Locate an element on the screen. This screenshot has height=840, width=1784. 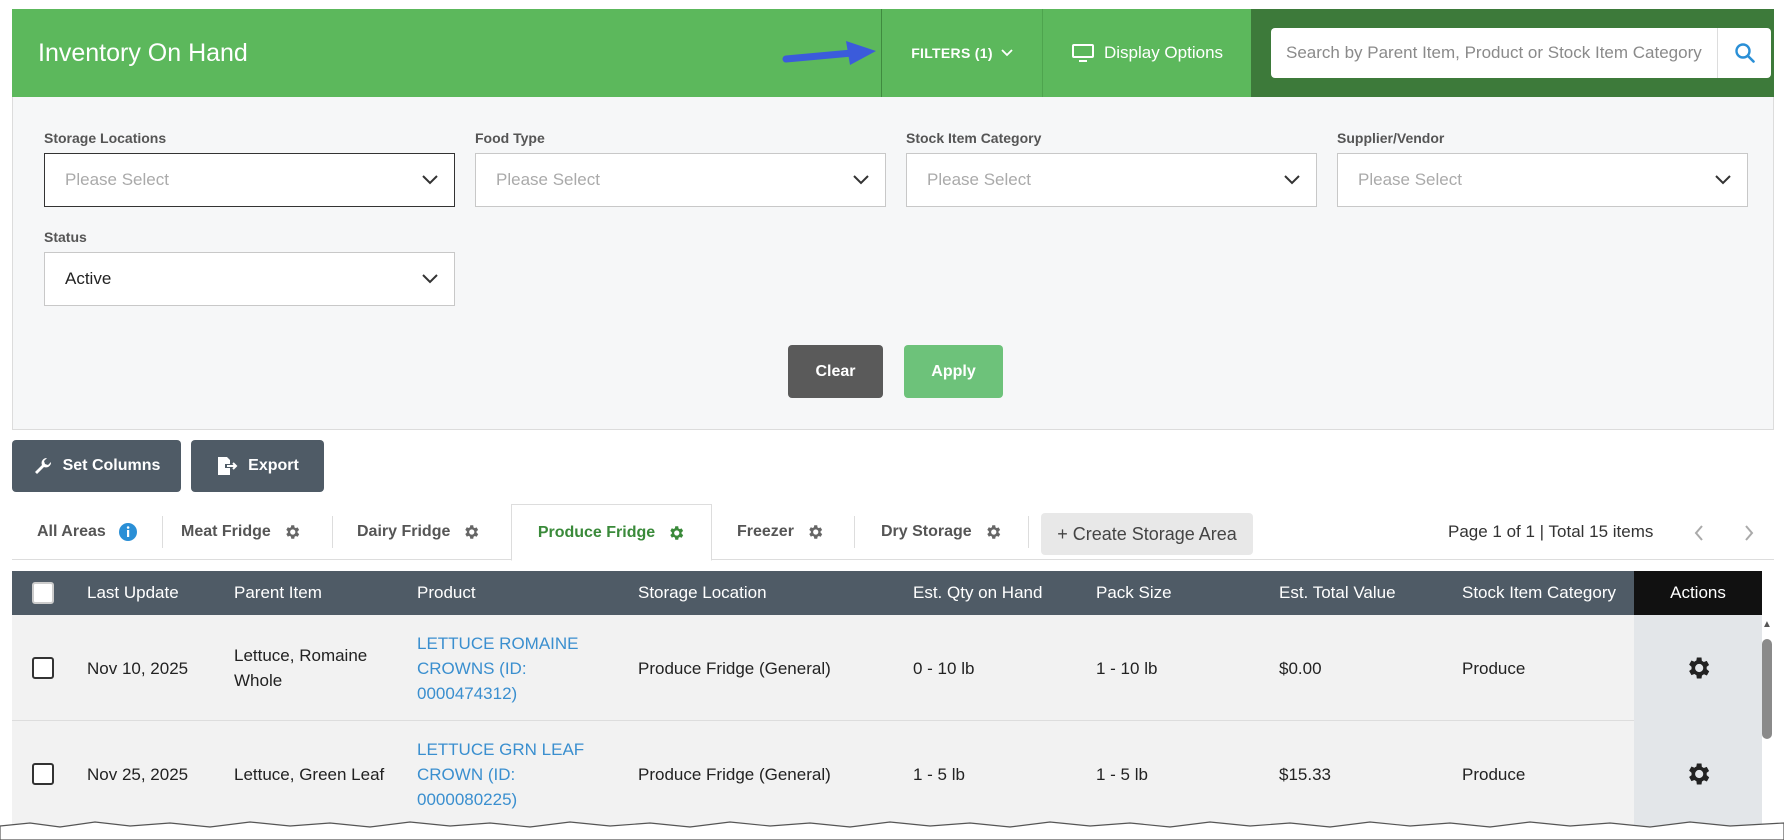
select-all-checkbox is located at coordinates (43, 593).